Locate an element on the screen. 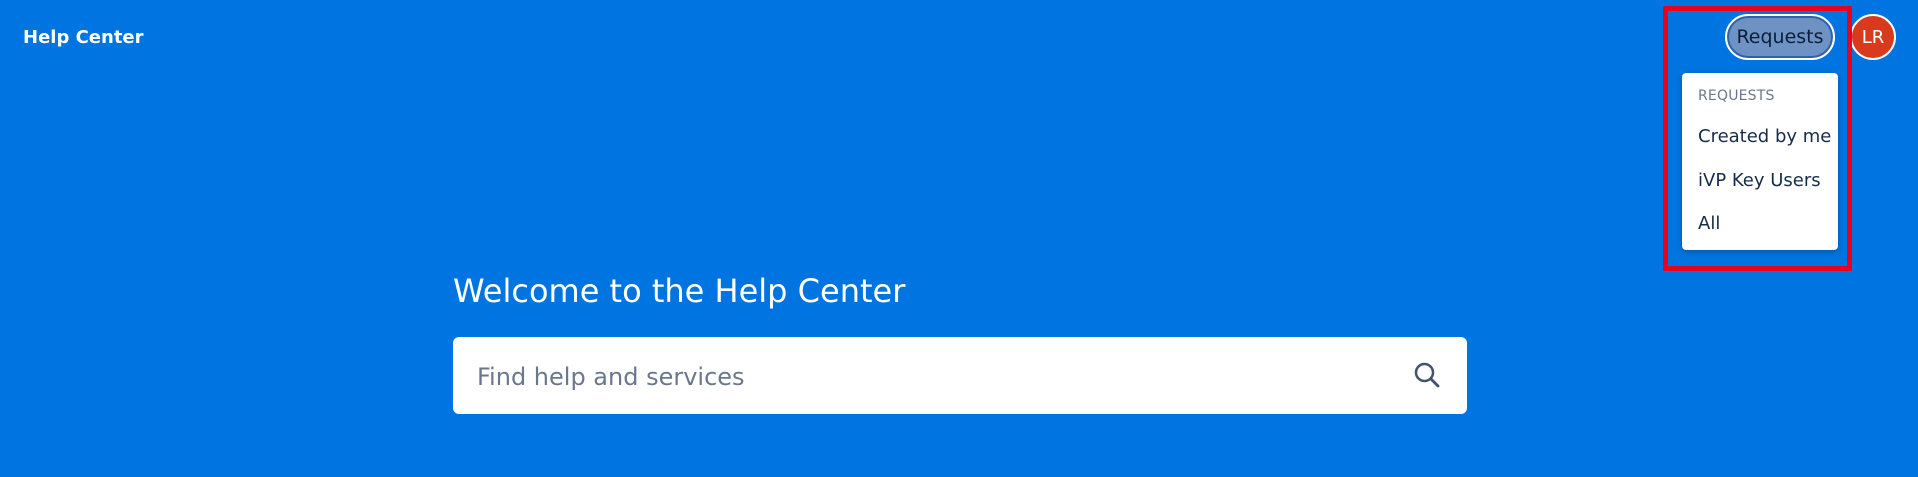 This screenshot has height=477, width=1918. user-avatar: LR is located at coordinates (1873, 37).